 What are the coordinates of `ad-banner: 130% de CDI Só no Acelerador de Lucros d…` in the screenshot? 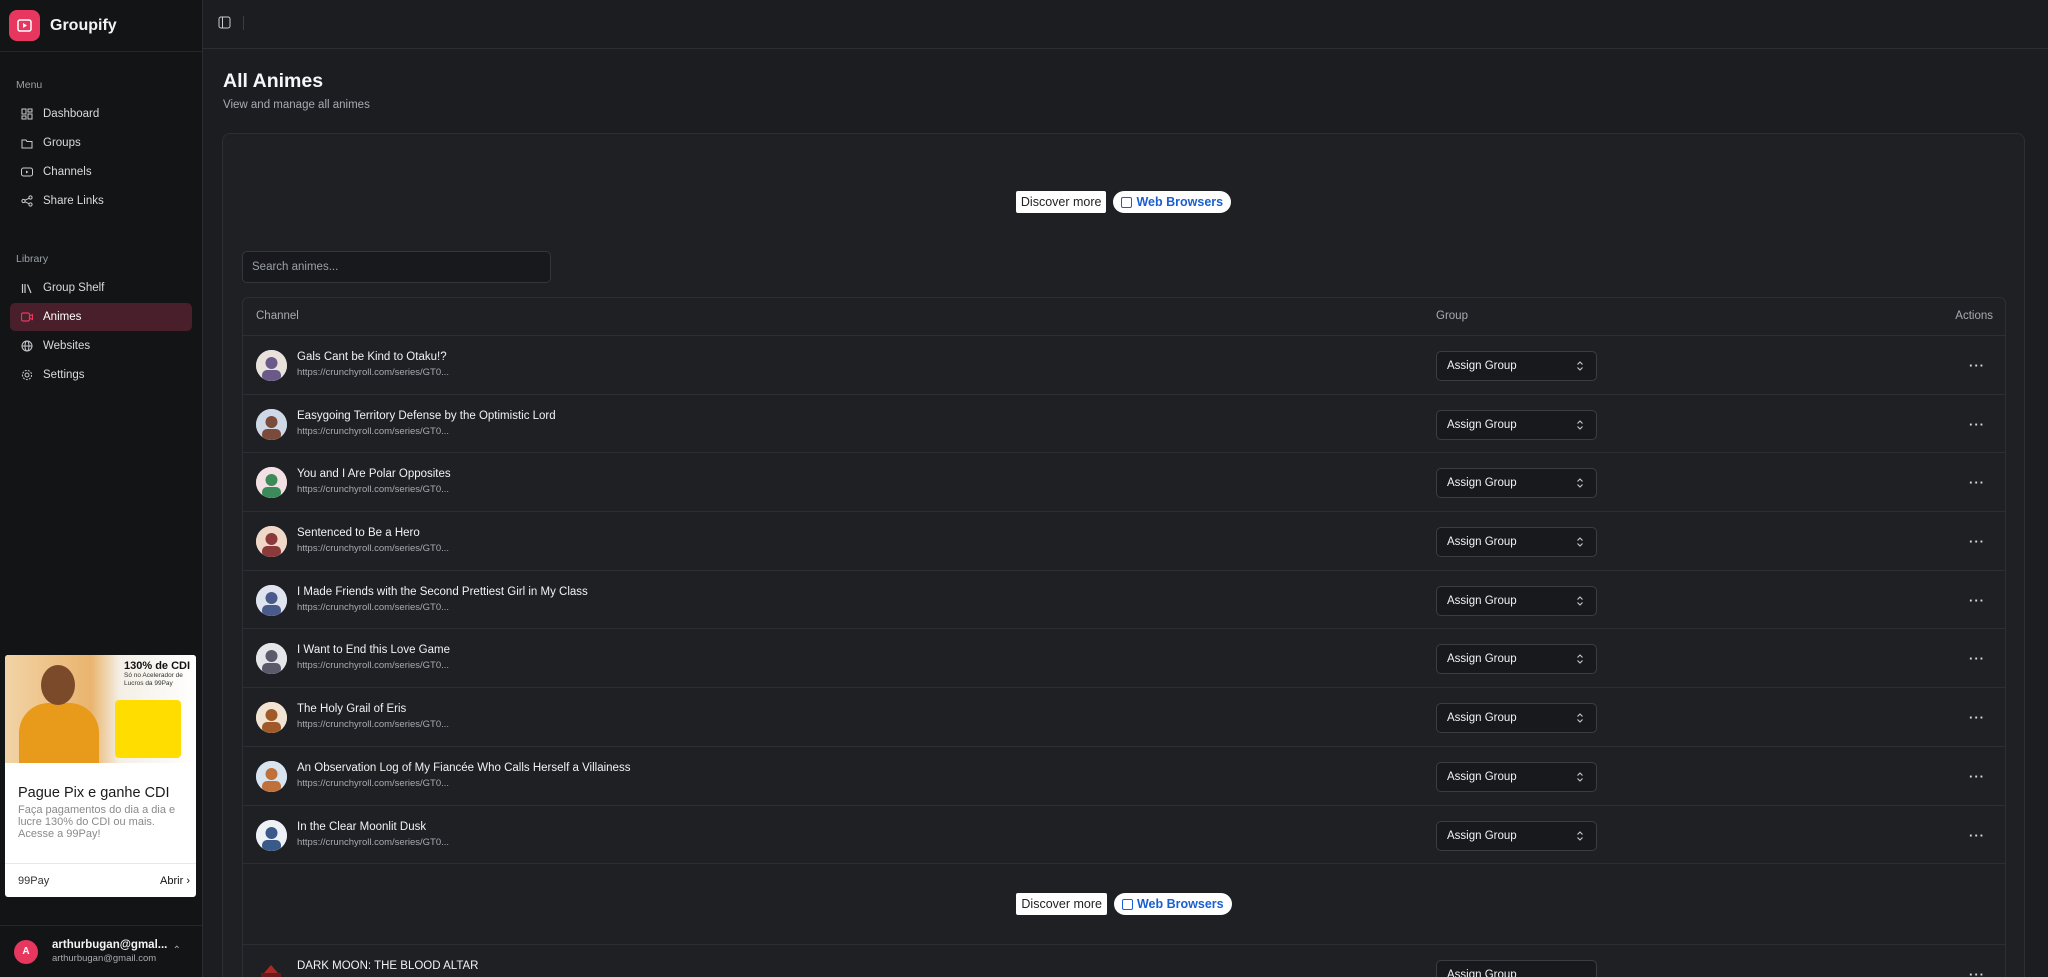 It's located at (100, 776).